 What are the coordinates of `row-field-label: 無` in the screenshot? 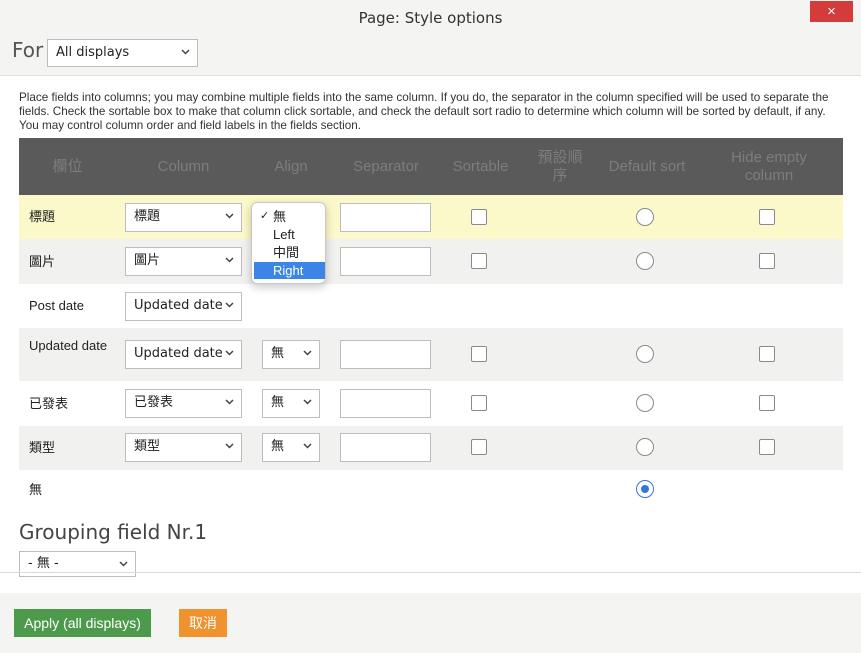 It's located at (36, 489).